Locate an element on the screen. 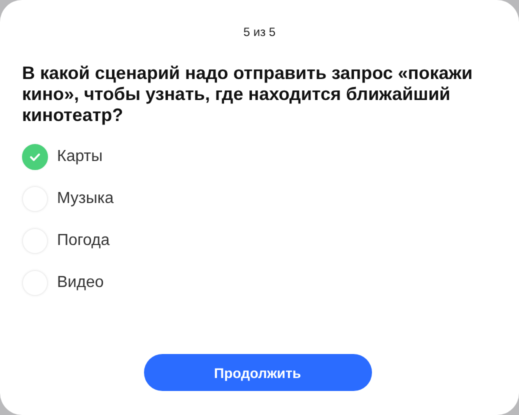 The image size is (519, 415). radio-button is located at coordinates (35, 157).